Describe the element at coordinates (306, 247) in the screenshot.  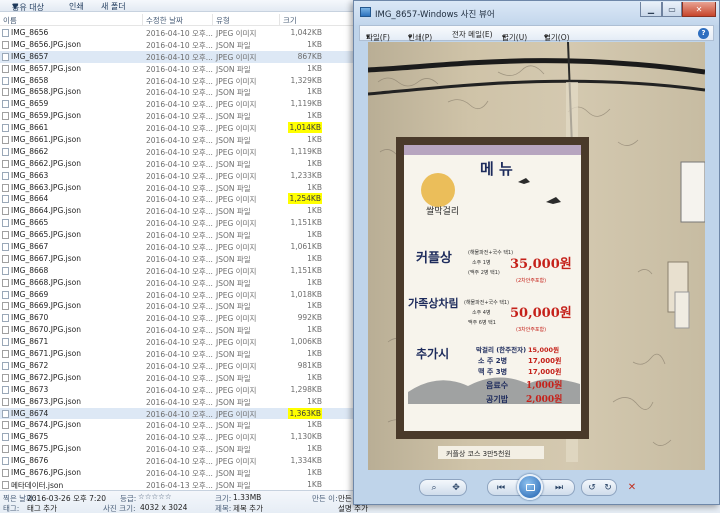
I see `file-size: 1,061KB` at that location.